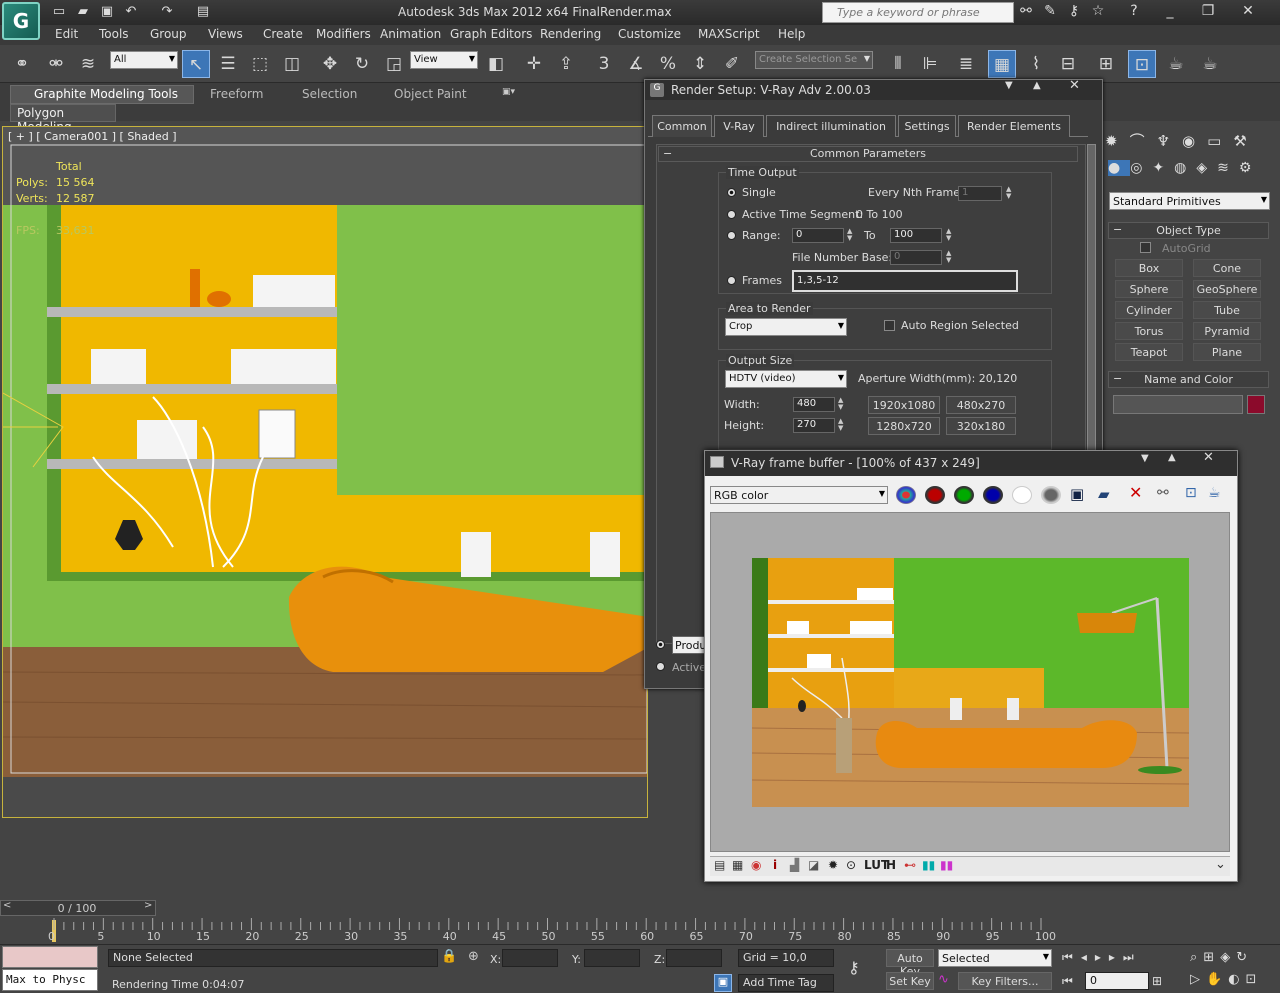 The height and width of the screenshot is (993, 1280). I want to click on vfb-close-icon: ✕, so click(1208, 457).